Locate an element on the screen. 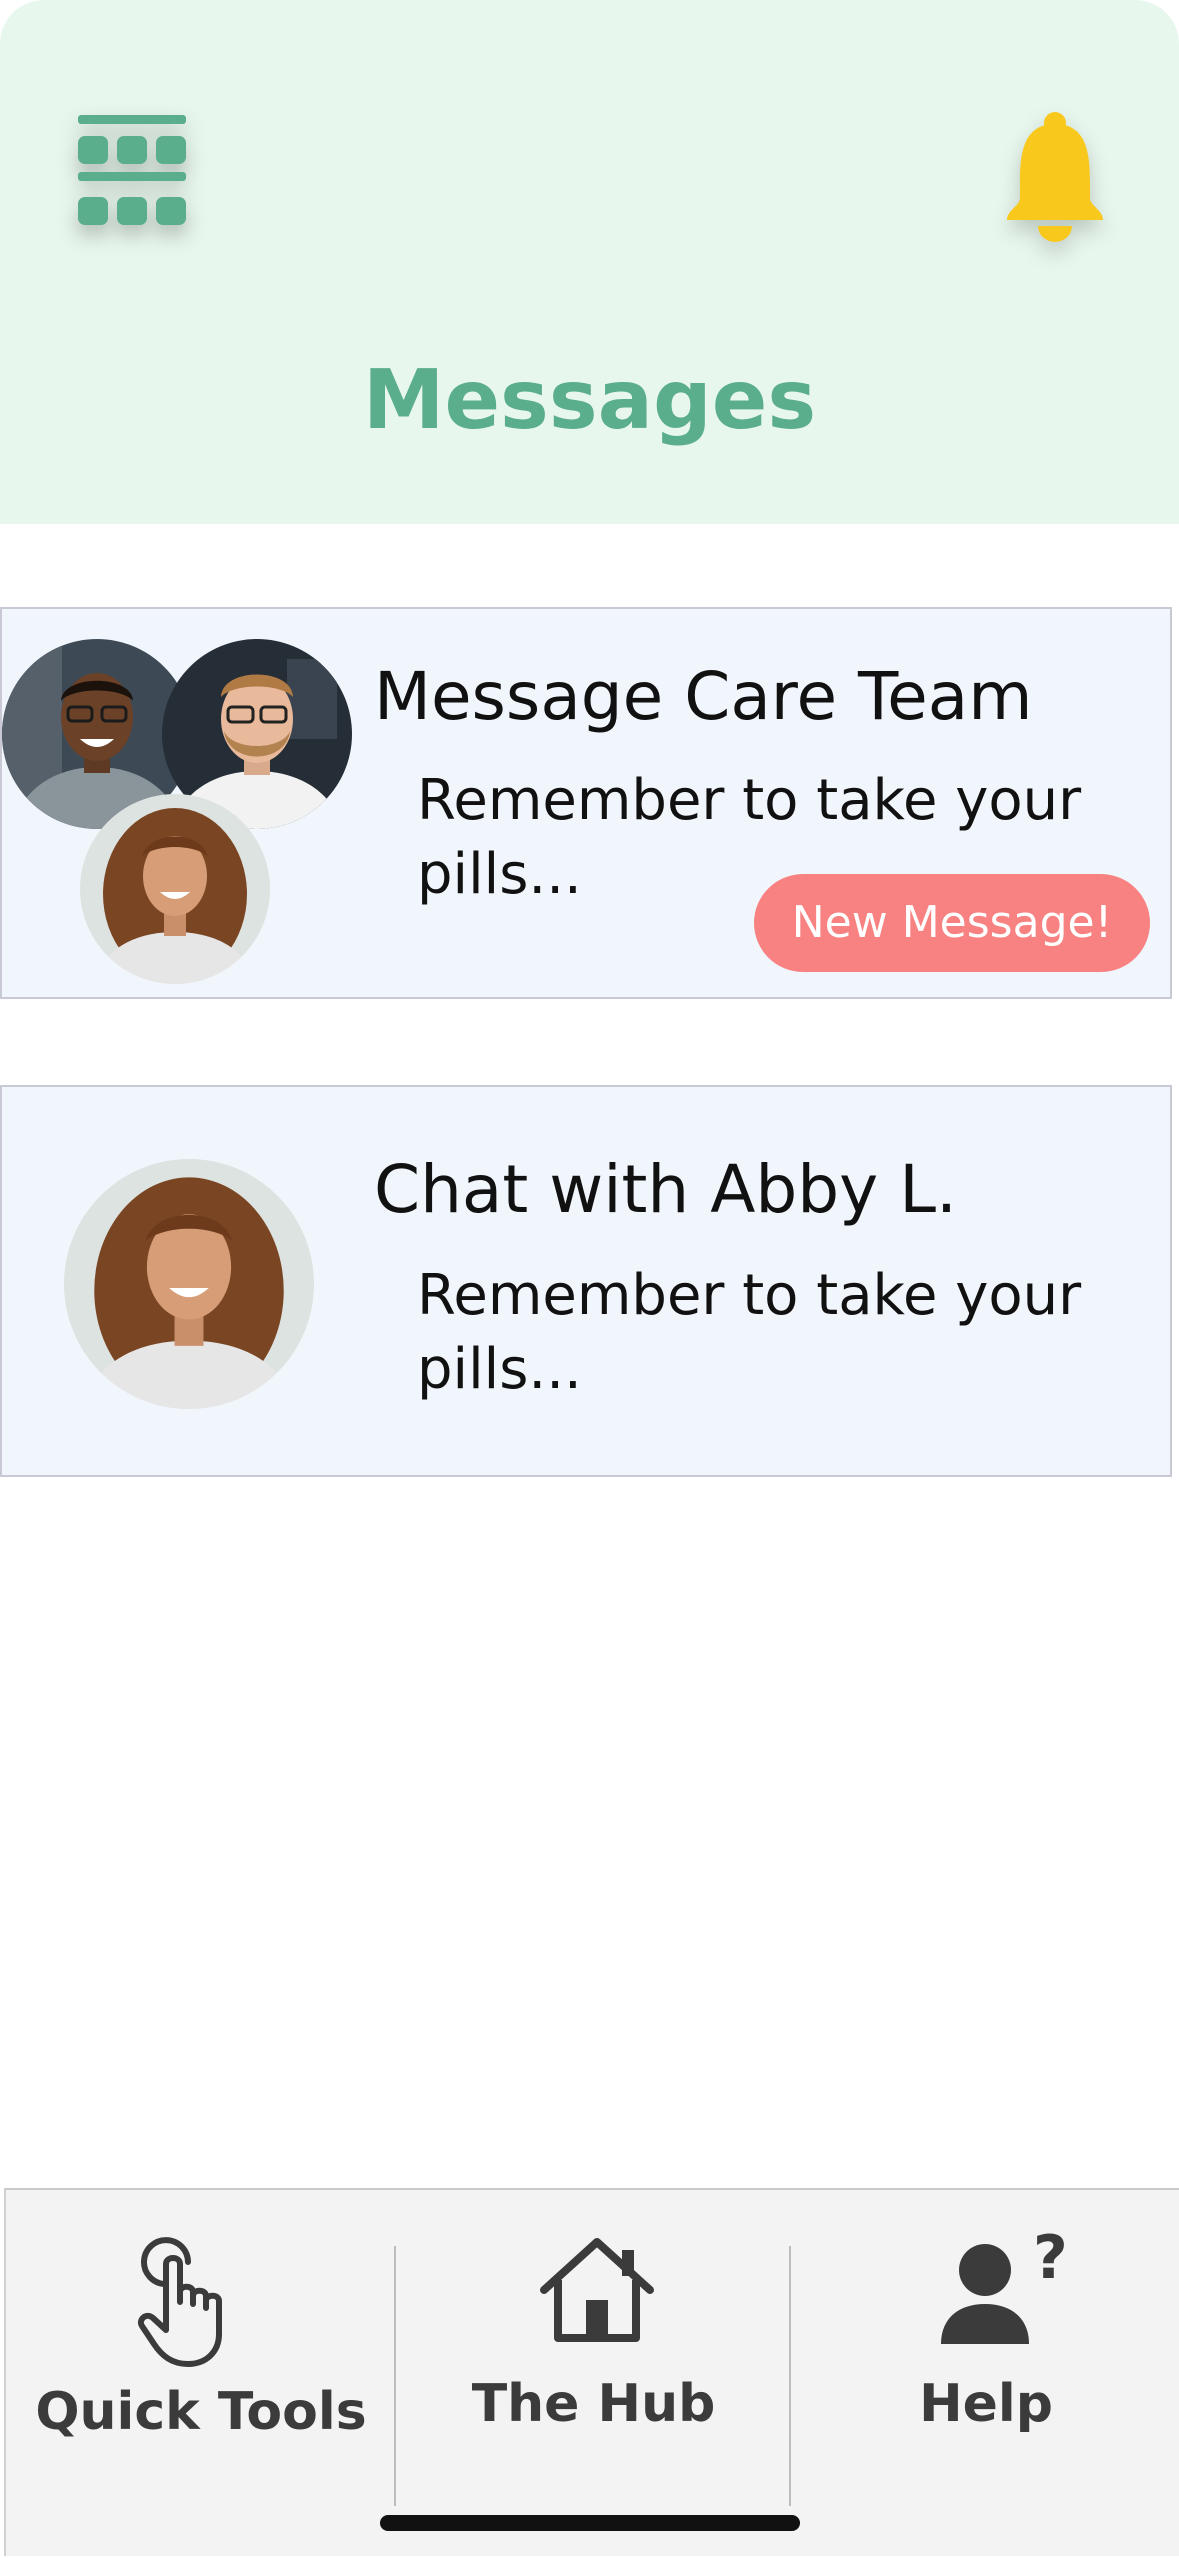 The height and width of the screenshot is (2558, 1179). notifications-button is located at coordinates (1055, 175).